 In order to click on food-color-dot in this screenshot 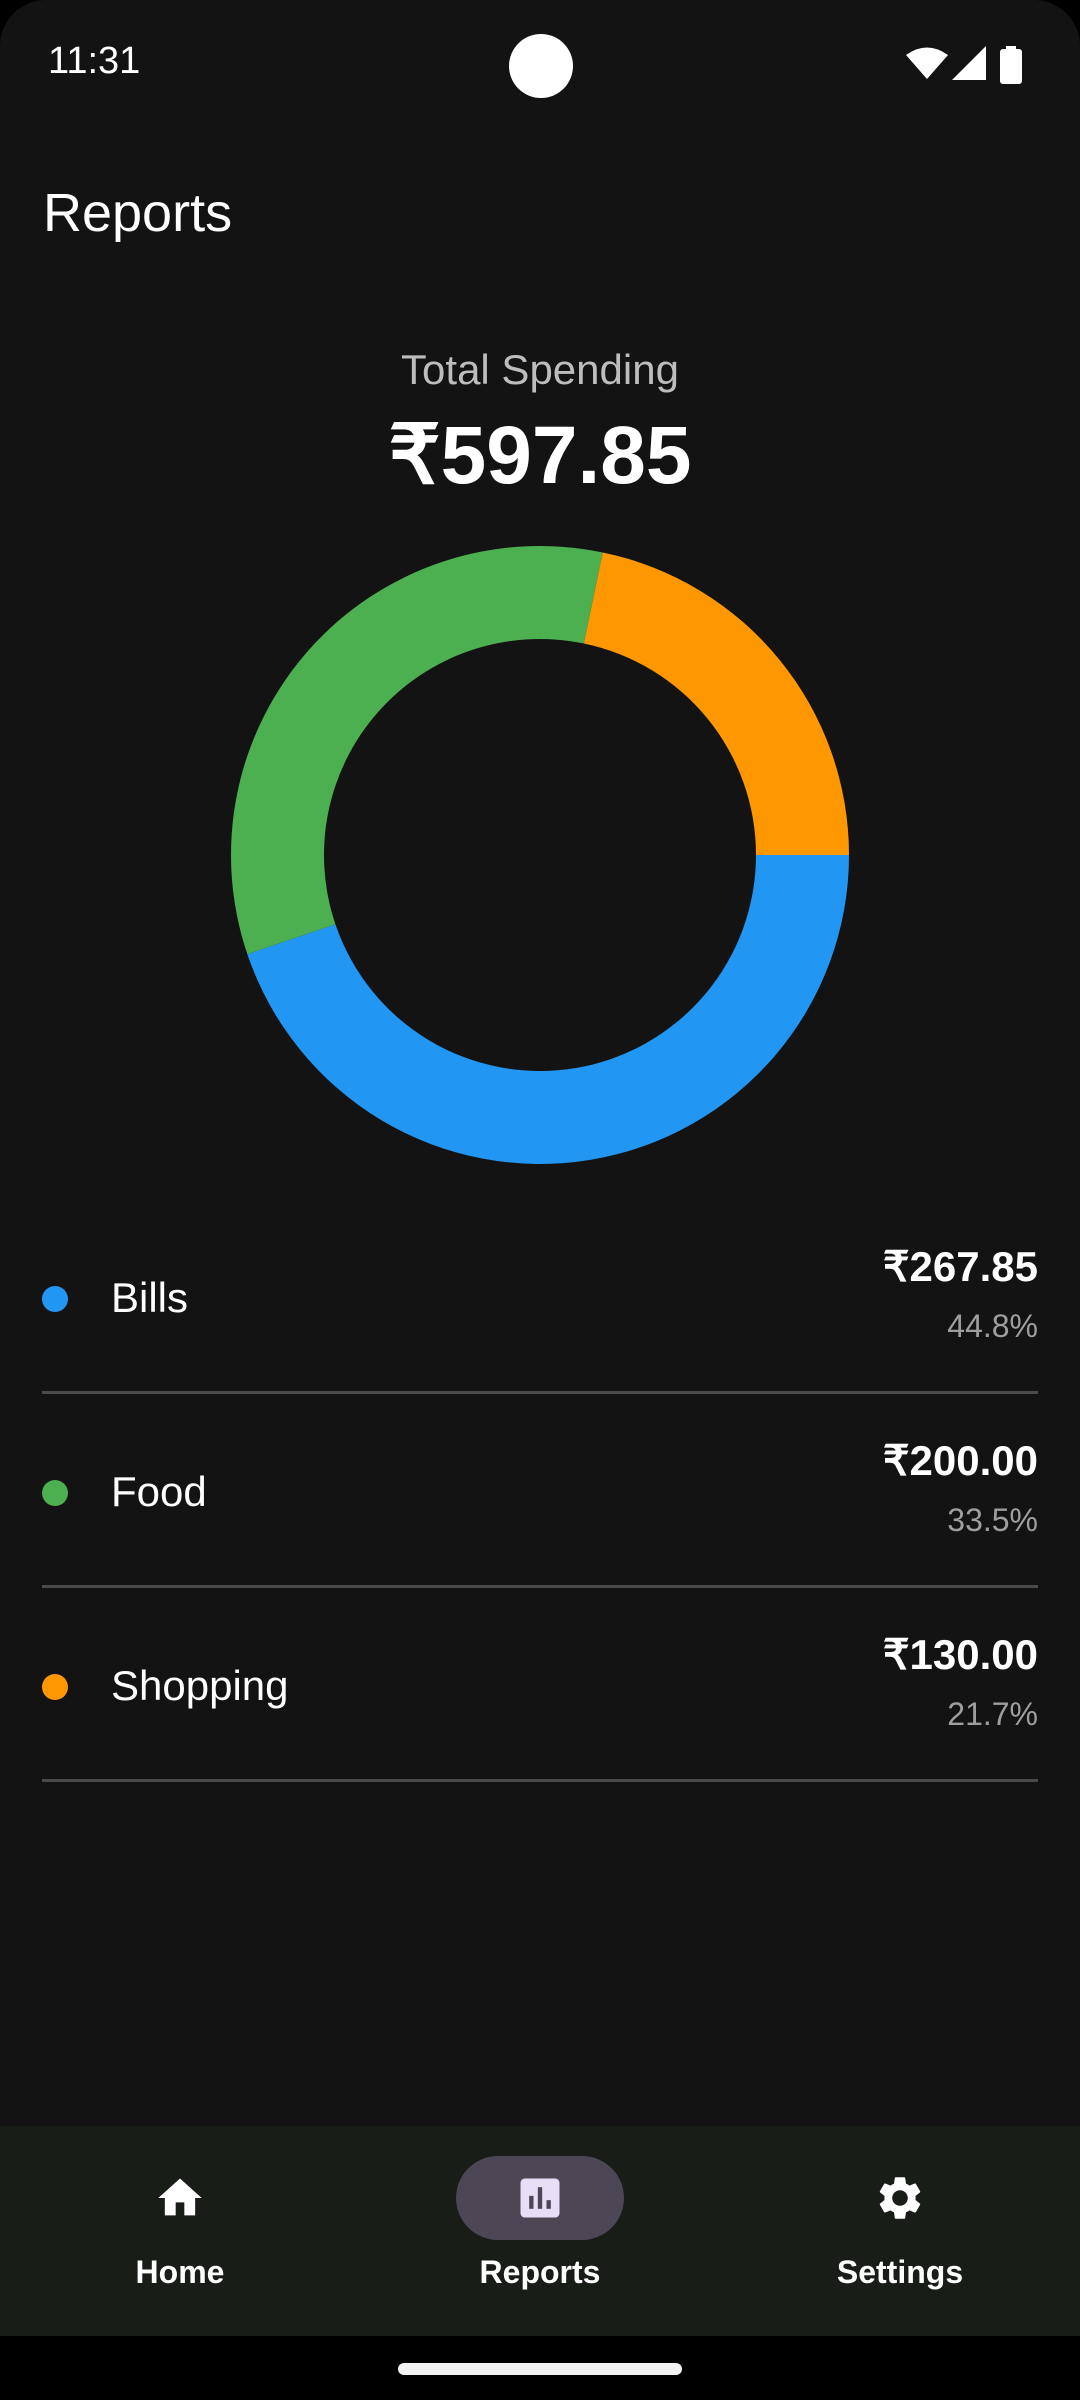, I will do `click(55, 1493)`.